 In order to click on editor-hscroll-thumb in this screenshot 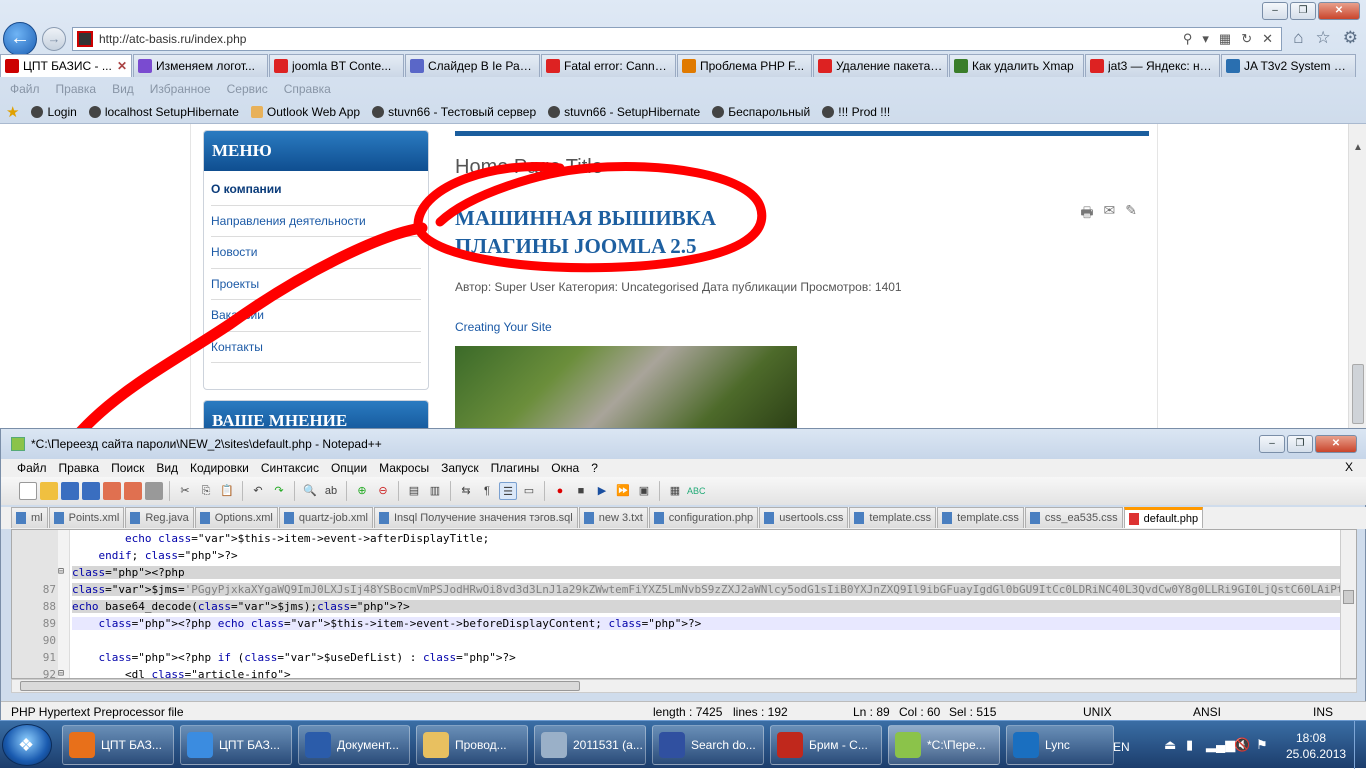, I will do `click(300, 686)`.